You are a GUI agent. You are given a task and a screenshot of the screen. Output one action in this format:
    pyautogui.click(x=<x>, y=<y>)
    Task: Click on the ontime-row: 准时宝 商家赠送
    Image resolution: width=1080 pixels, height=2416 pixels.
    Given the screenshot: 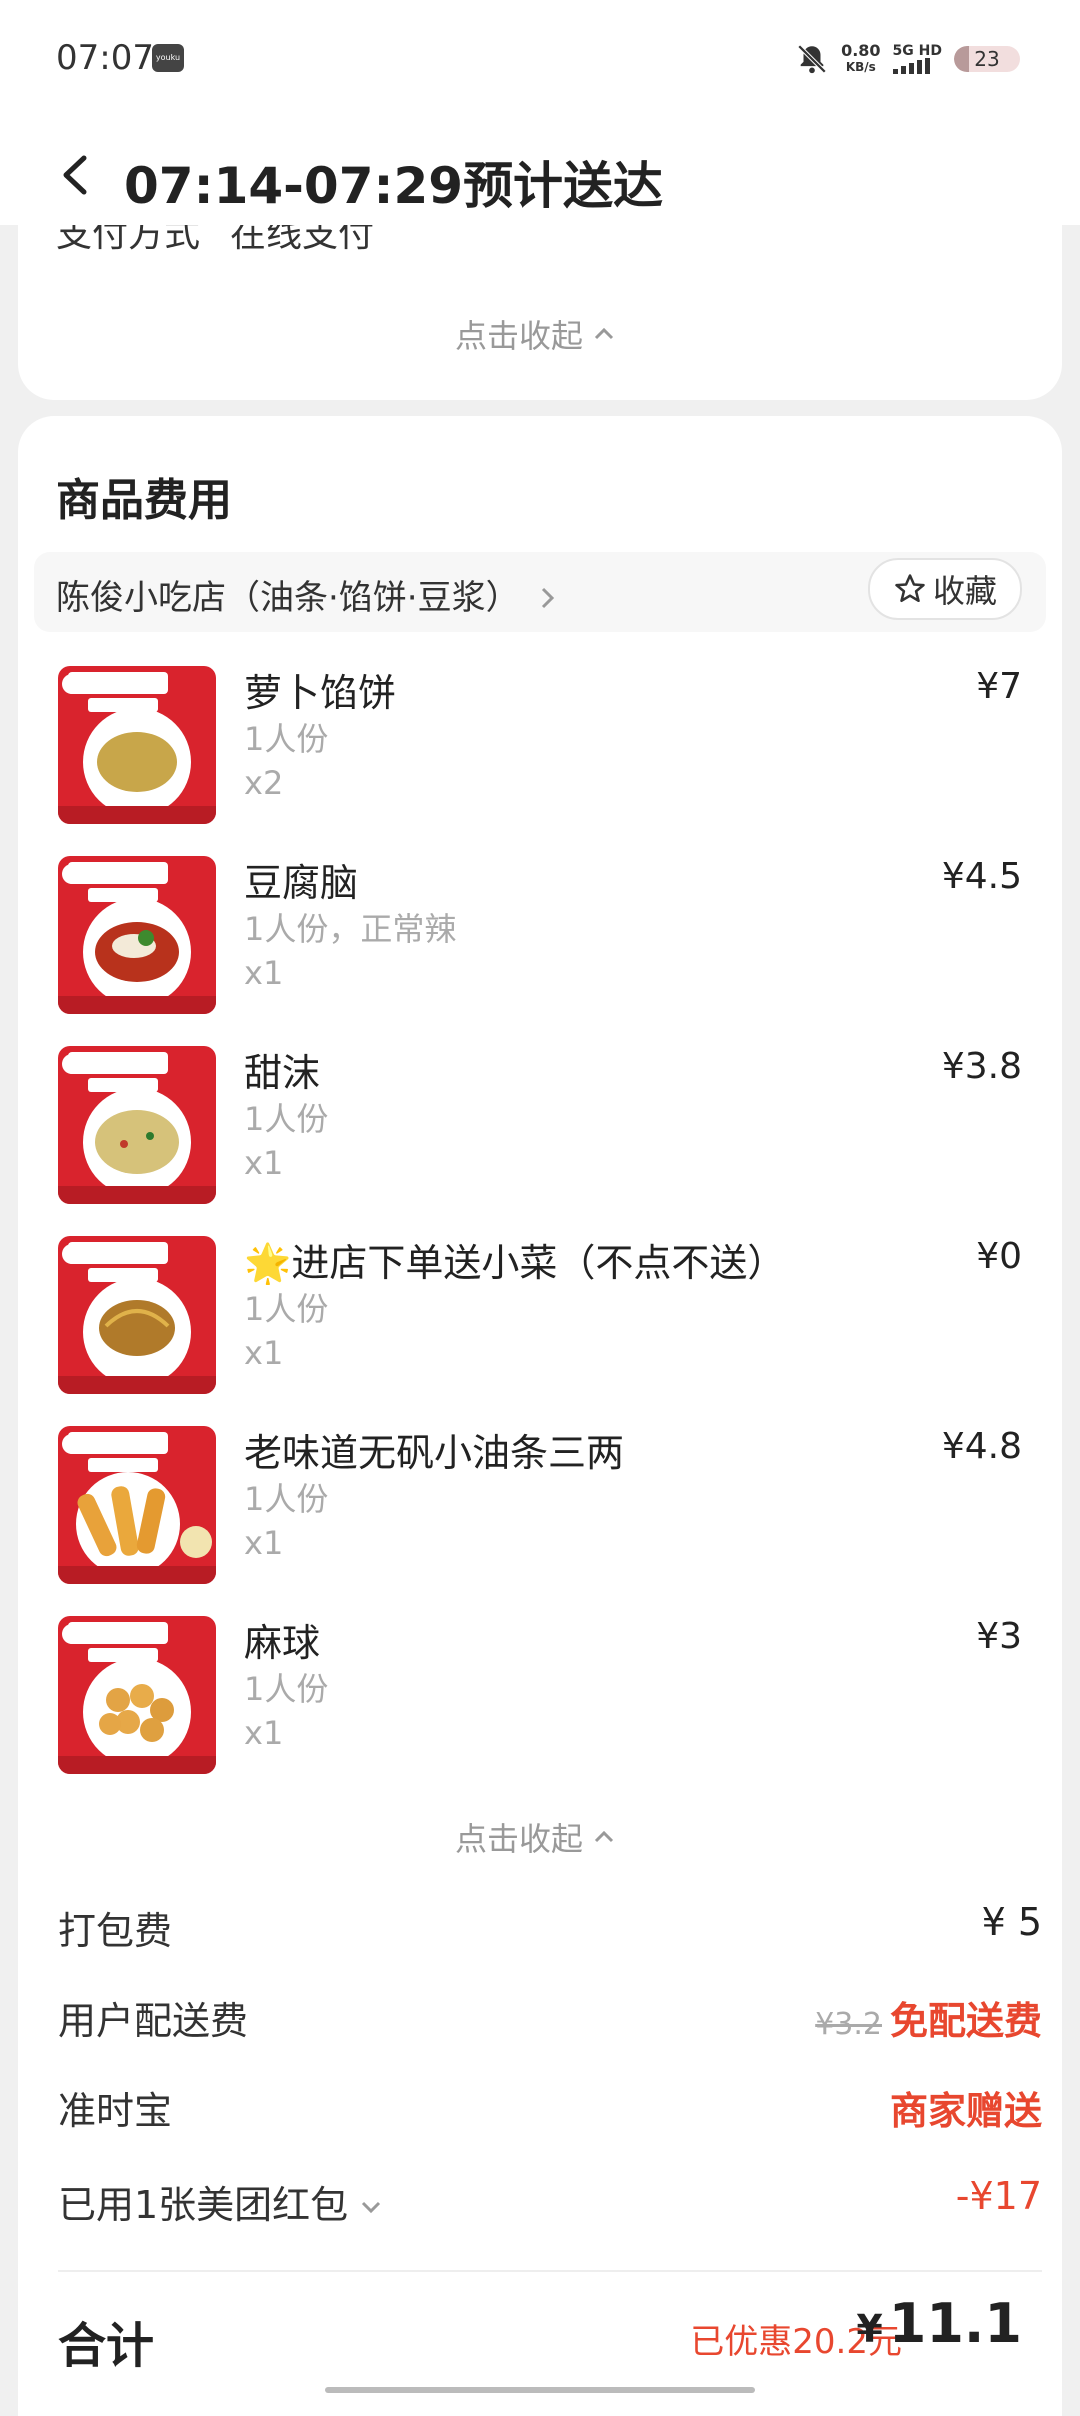 What is the action you would take?
    pyautogui.click(x=550, y=2110)
    